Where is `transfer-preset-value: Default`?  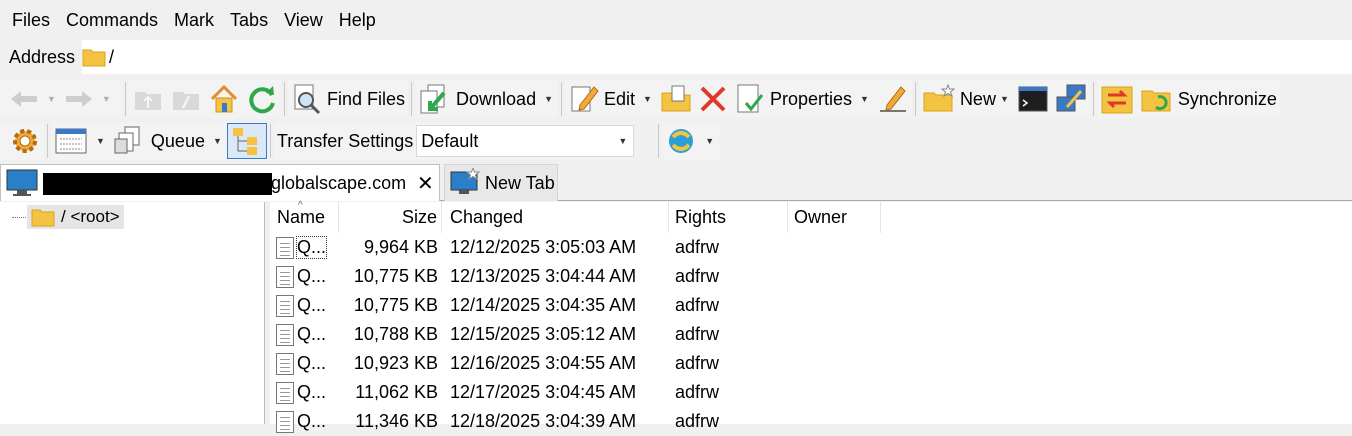 transfer-preset-value: Default is located at coordinates (450, 140).